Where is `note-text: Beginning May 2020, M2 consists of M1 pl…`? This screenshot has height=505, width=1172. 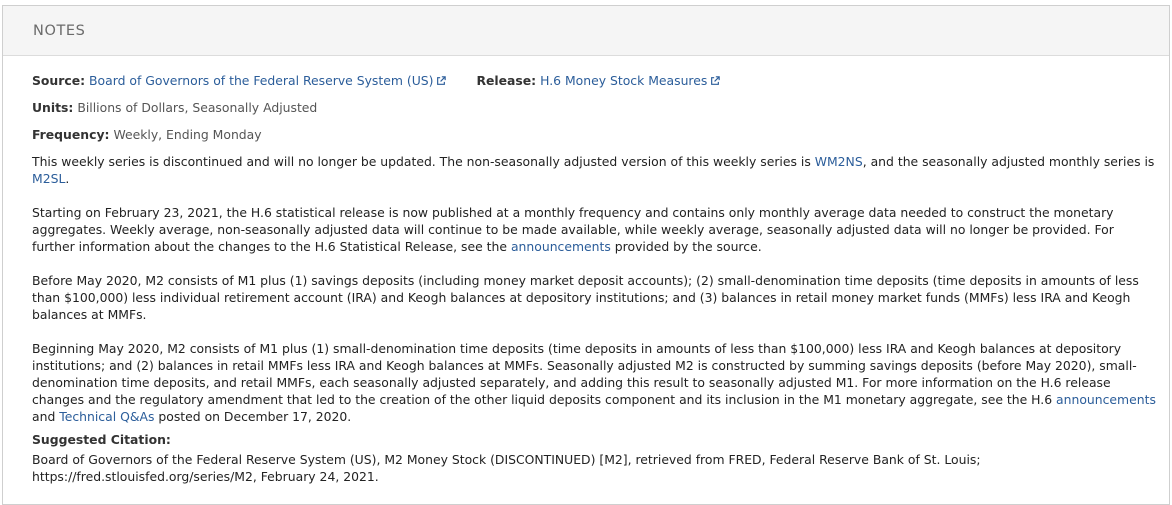
note-text: Beginning May 2020, M2 consists of M1 pl… is located at coordinates (584, 374).